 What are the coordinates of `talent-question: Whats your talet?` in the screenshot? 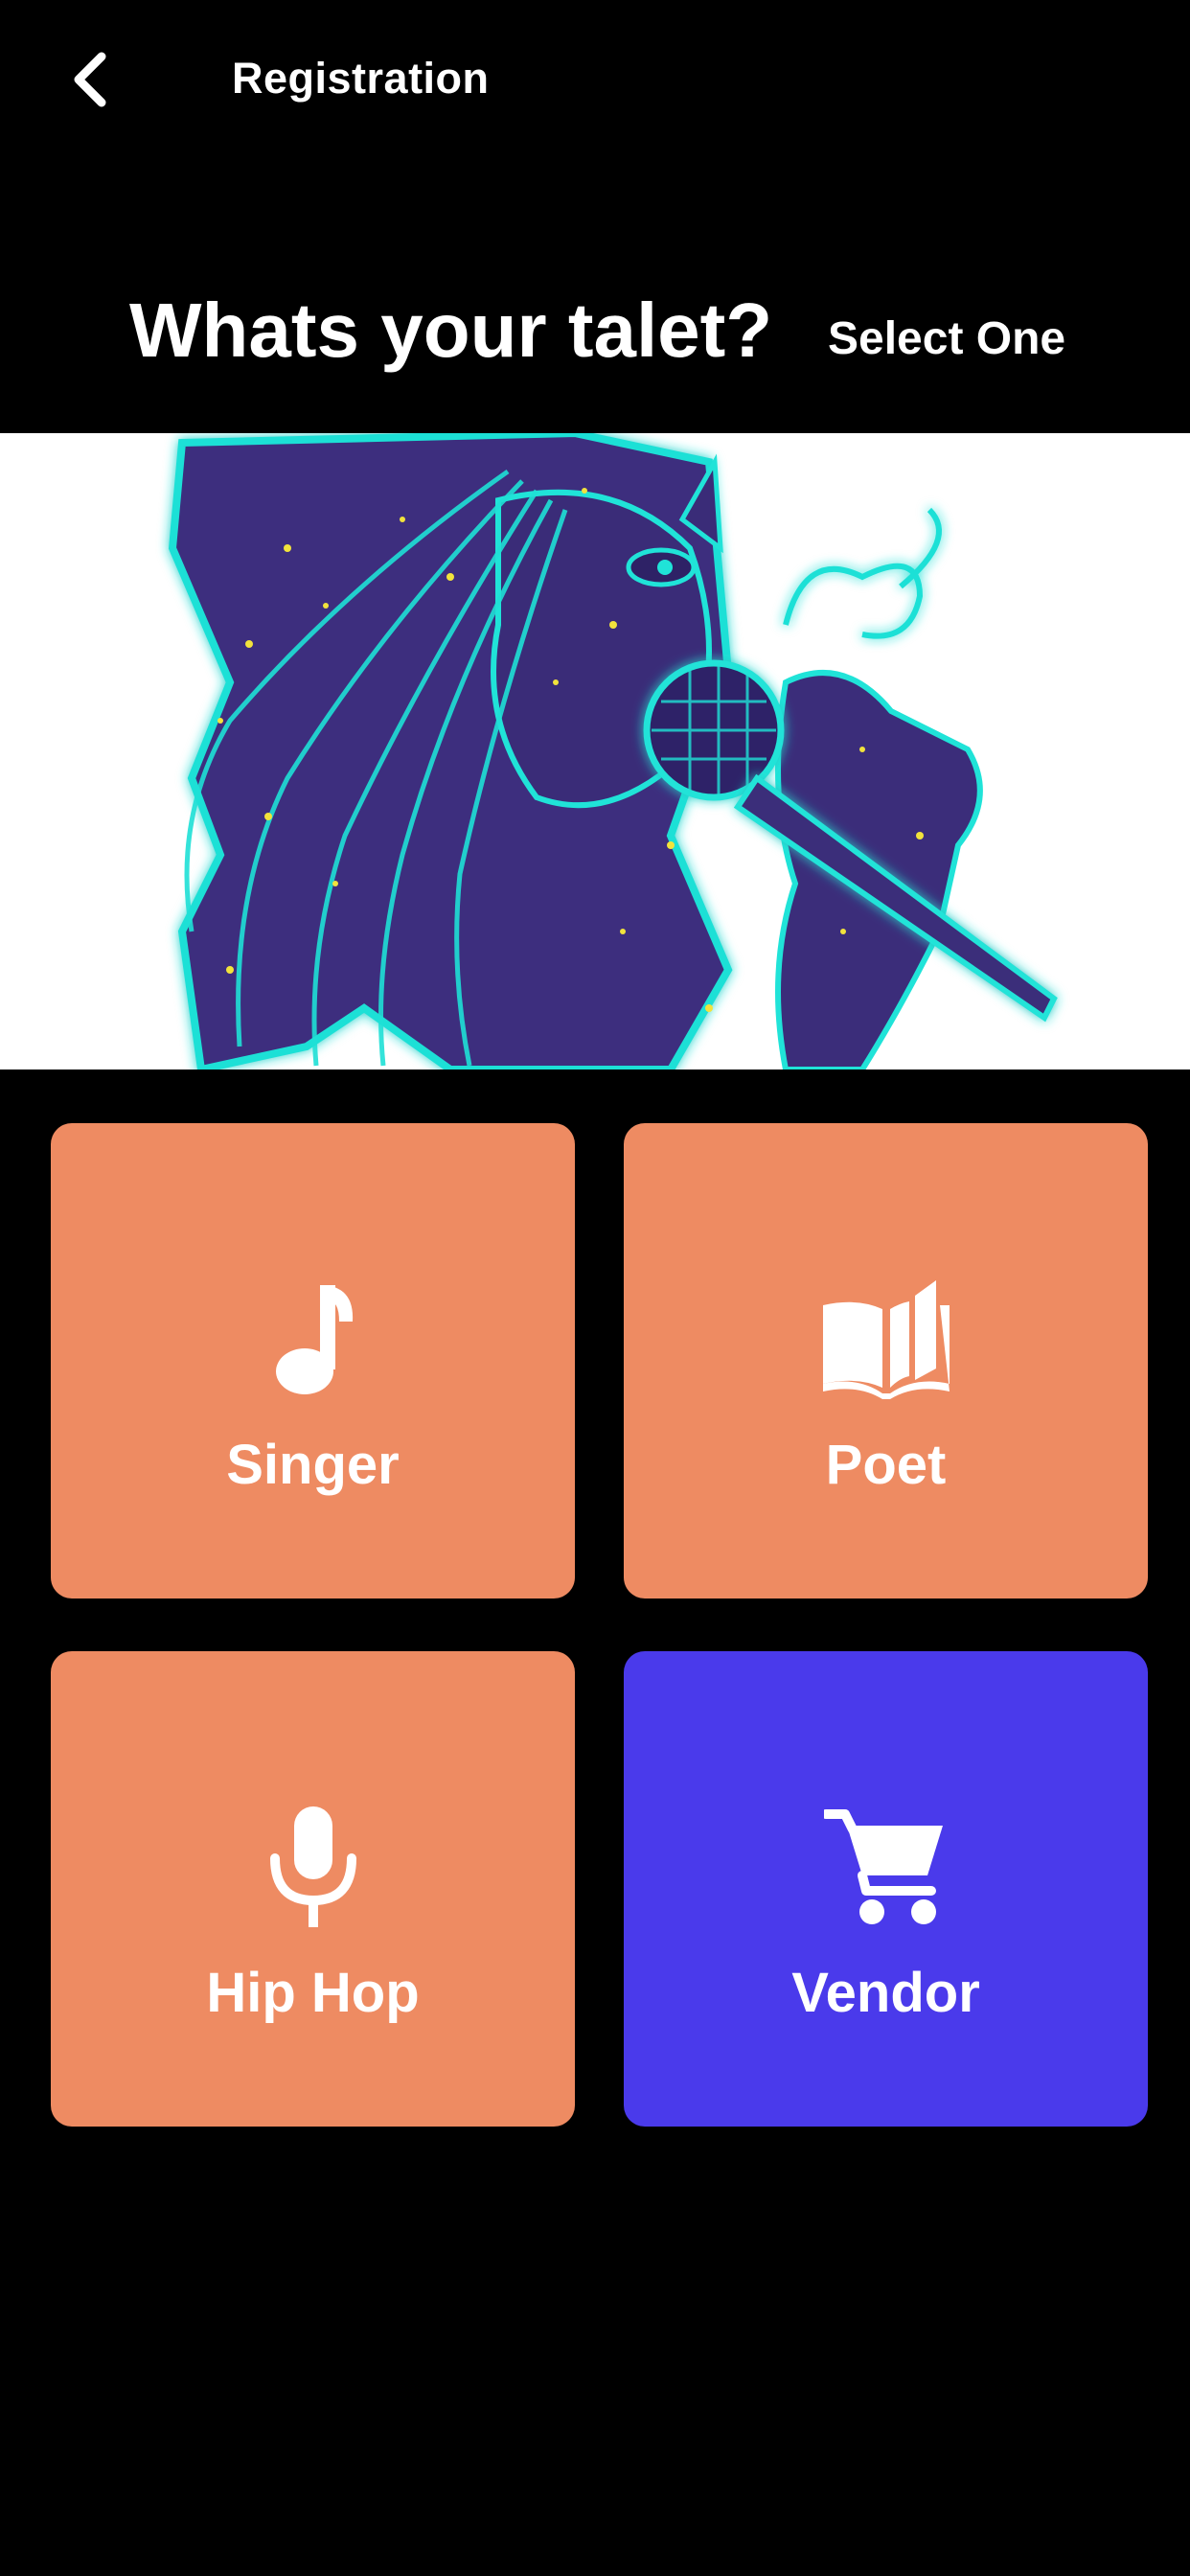 It's located at (451, 330).